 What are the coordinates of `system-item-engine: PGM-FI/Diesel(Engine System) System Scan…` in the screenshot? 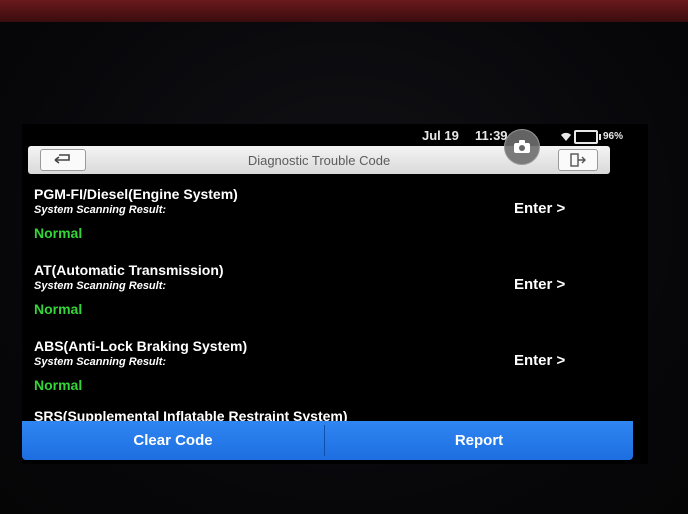 It's located at (335, 218).